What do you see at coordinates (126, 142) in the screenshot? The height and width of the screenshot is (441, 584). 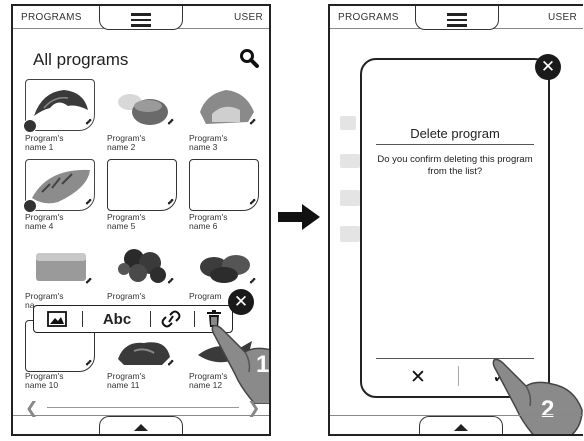 I see `program-name: Program's name 2` at bounding box center [126, 142].